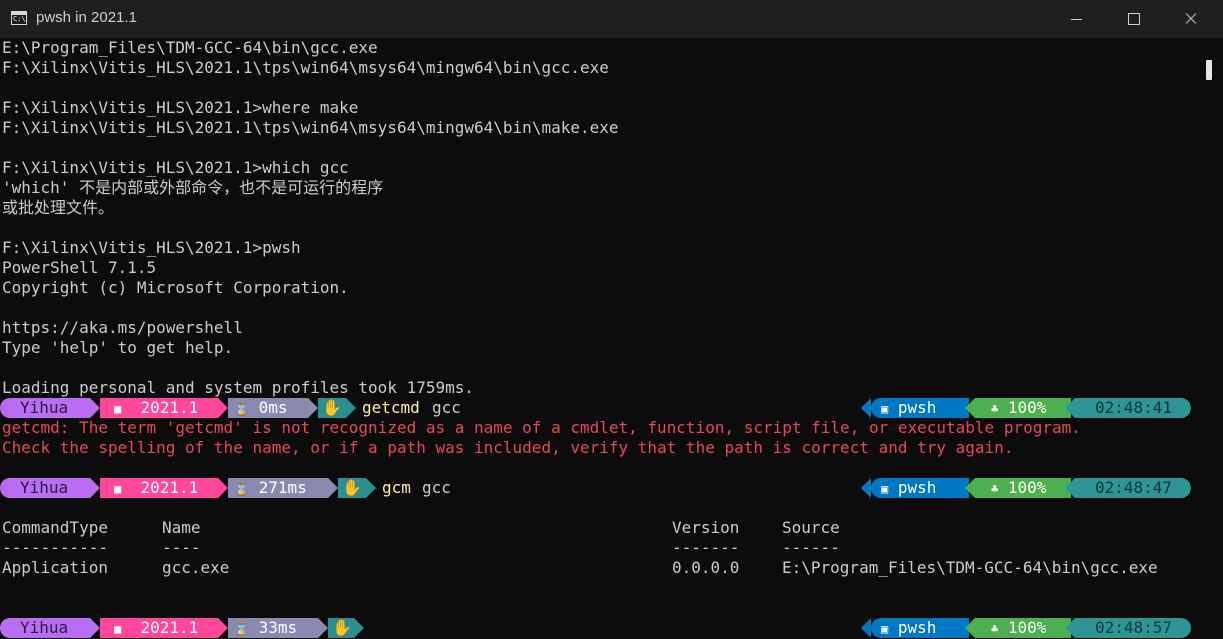 The image size is (1223, 639). Describe the element at coordinates (396, 487) in the screenshot. I see `prompt-command: gcm` at that location.